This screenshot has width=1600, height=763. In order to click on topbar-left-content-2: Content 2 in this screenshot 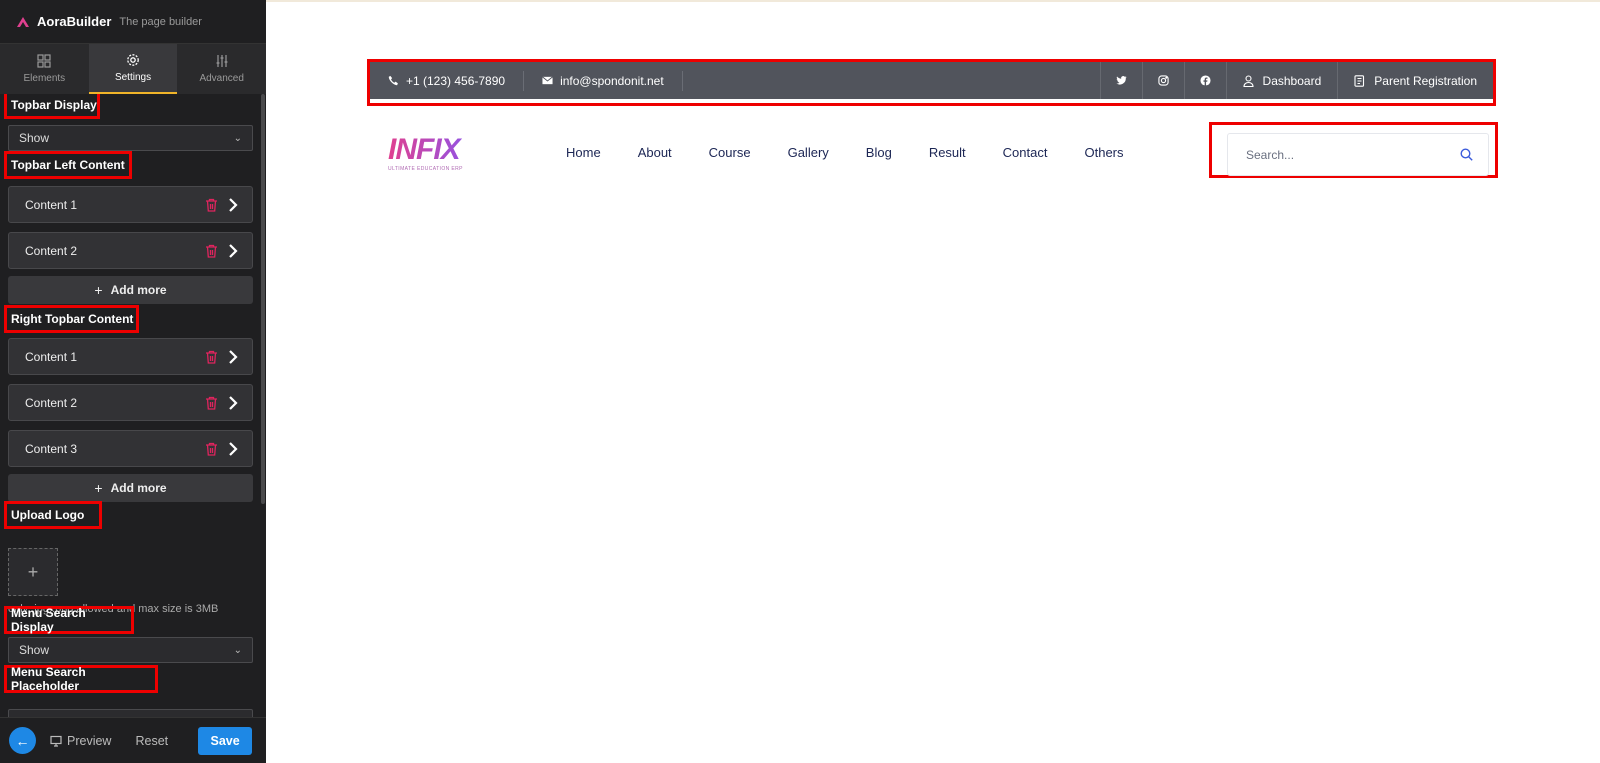, I will do `click(130, 250)`.